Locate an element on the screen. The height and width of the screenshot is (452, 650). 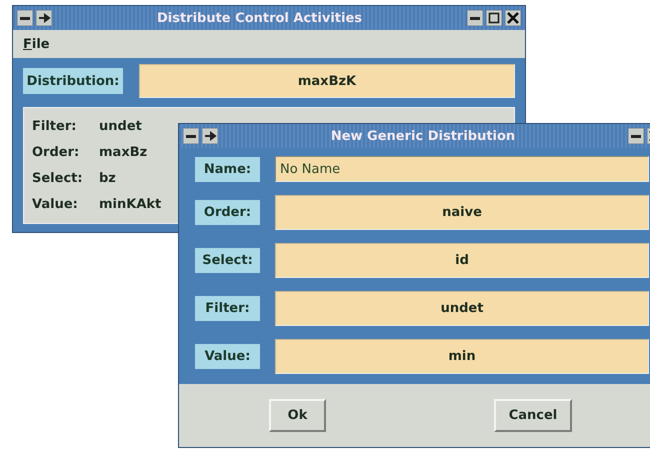
option-selector: naive is located at coordinates (462, 212).